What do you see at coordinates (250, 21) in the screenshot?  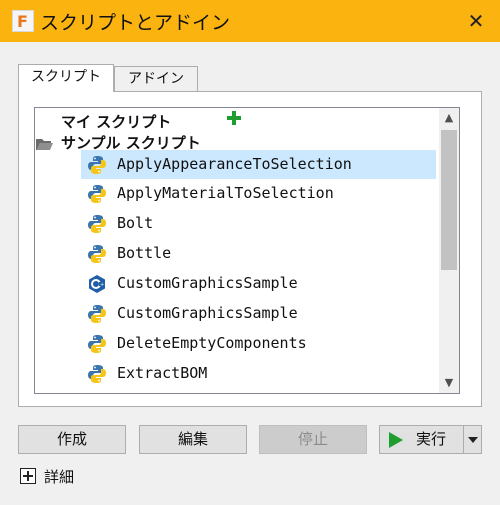 I see `title-bar: F スクリプトとアドイン ✕` at bounding box center [250, 21].